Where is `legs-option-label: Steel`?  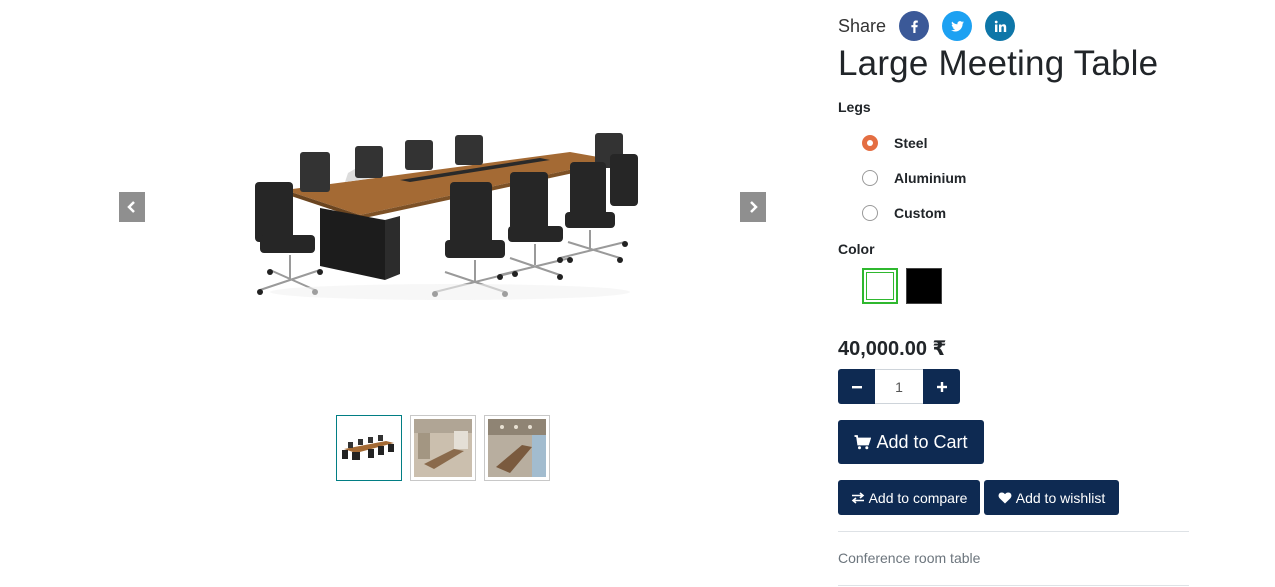 legs-option-label: Steel is located at coordinates (911, 143).